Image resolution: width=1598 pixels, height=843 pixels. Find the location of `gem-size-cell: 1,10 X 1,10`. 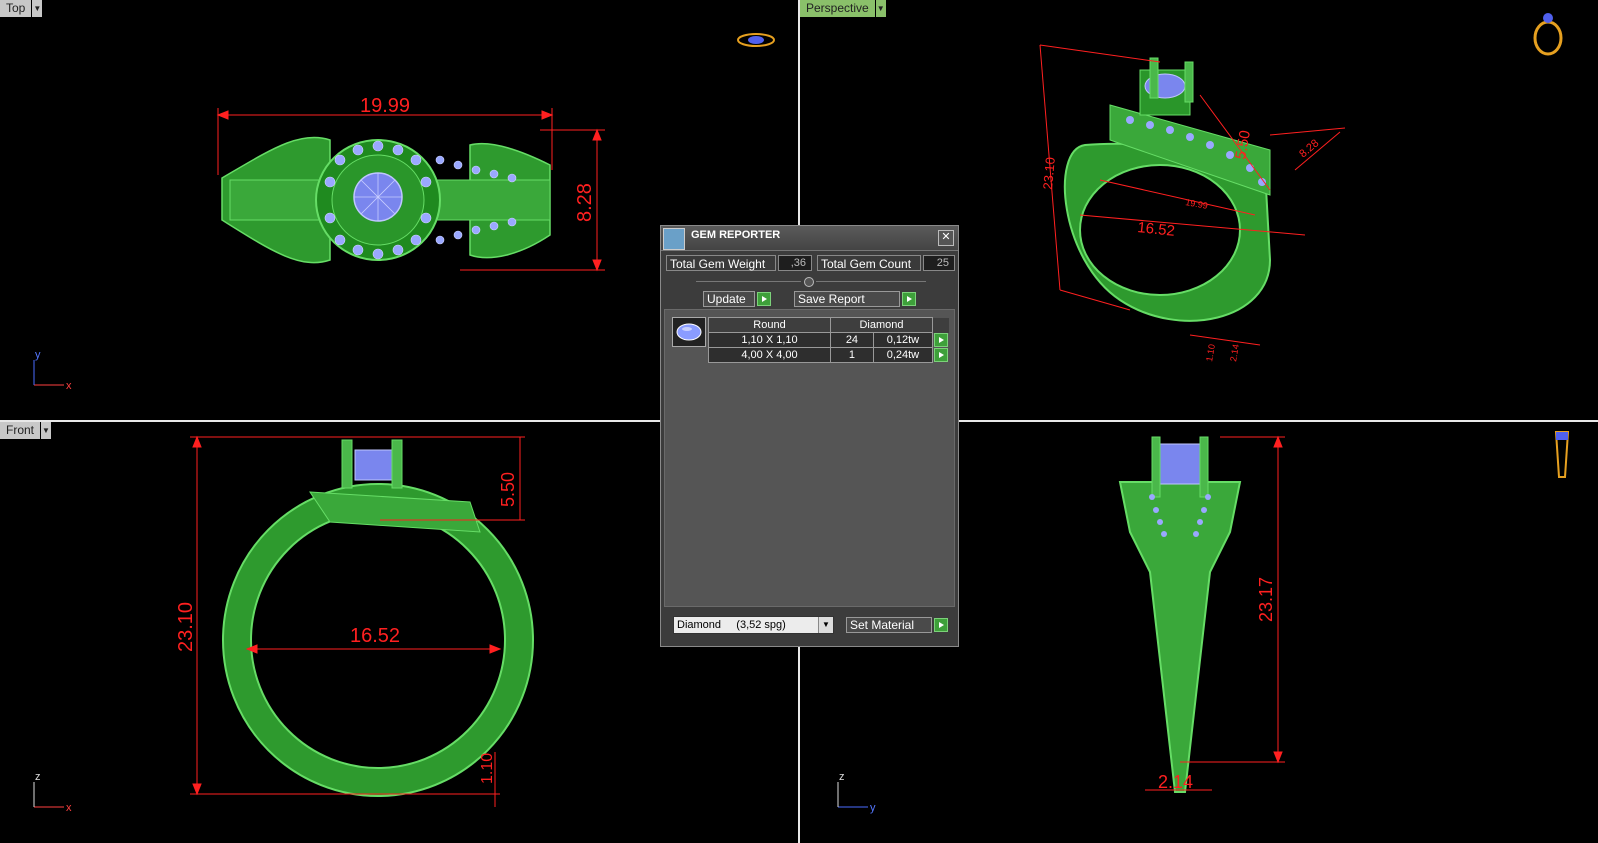

gem-size-cell: 1,10 X 1,10 is located at coordinates (769, 340).